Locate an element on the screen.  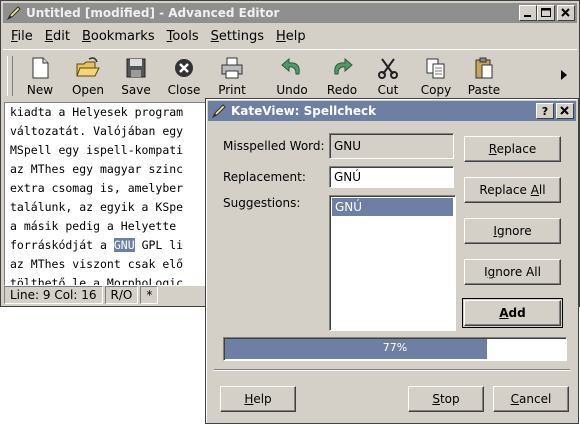
menu-bookmarks: Bookmarks is located at coordinates (118, 36).